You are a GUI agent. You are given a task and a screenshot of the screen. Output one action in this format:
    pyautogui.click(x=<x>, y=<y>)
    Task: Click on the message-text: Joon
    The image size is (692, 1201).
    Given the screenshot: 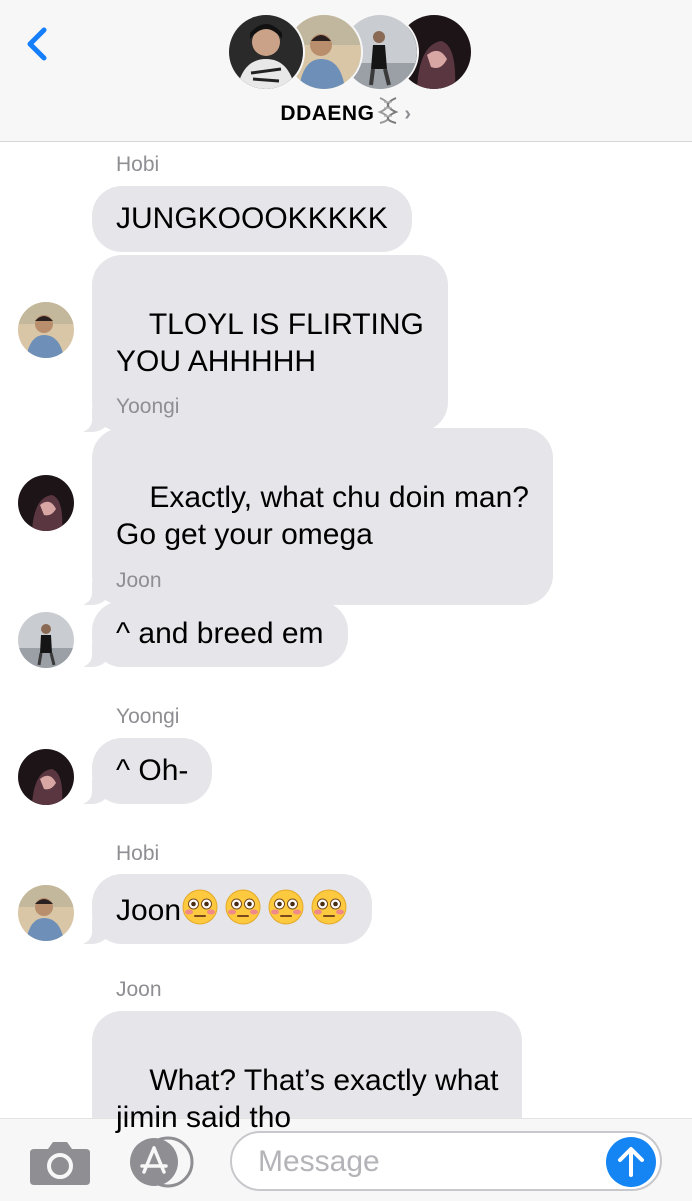 What is the action you would take?
    pyautogui.click(x=149, y=910)
    